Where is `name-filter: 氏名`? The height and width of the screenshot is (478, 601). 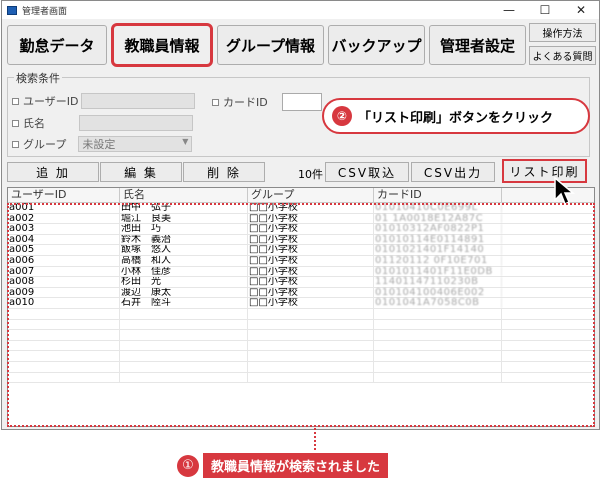
name-filter: 氏名 is located at coordinates (102, 123).